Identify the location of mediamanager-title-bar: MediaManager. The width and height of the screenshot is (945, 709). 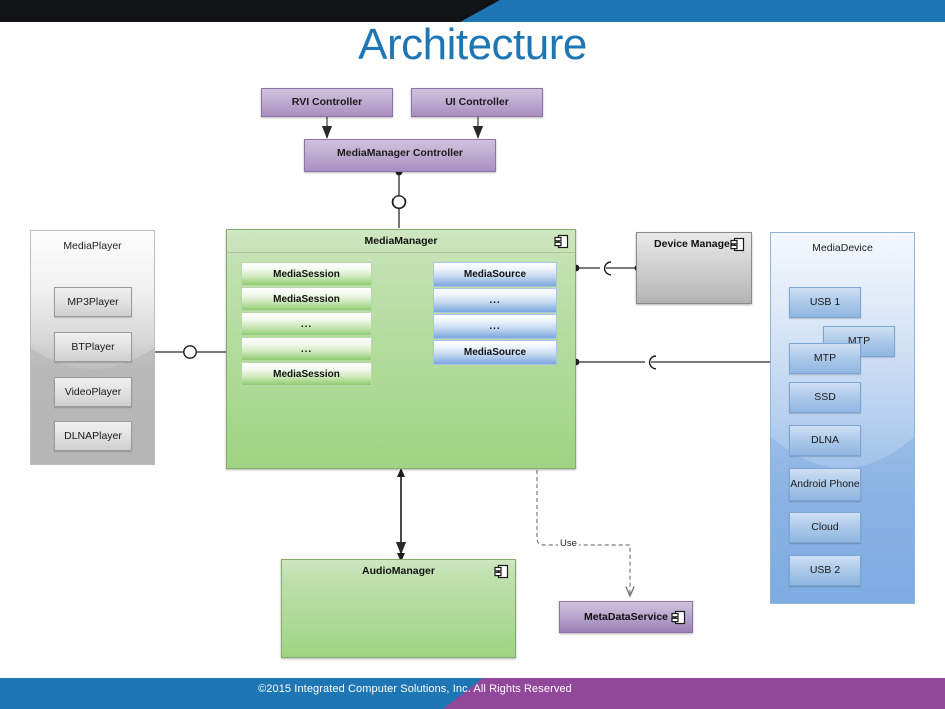
(401, 241).